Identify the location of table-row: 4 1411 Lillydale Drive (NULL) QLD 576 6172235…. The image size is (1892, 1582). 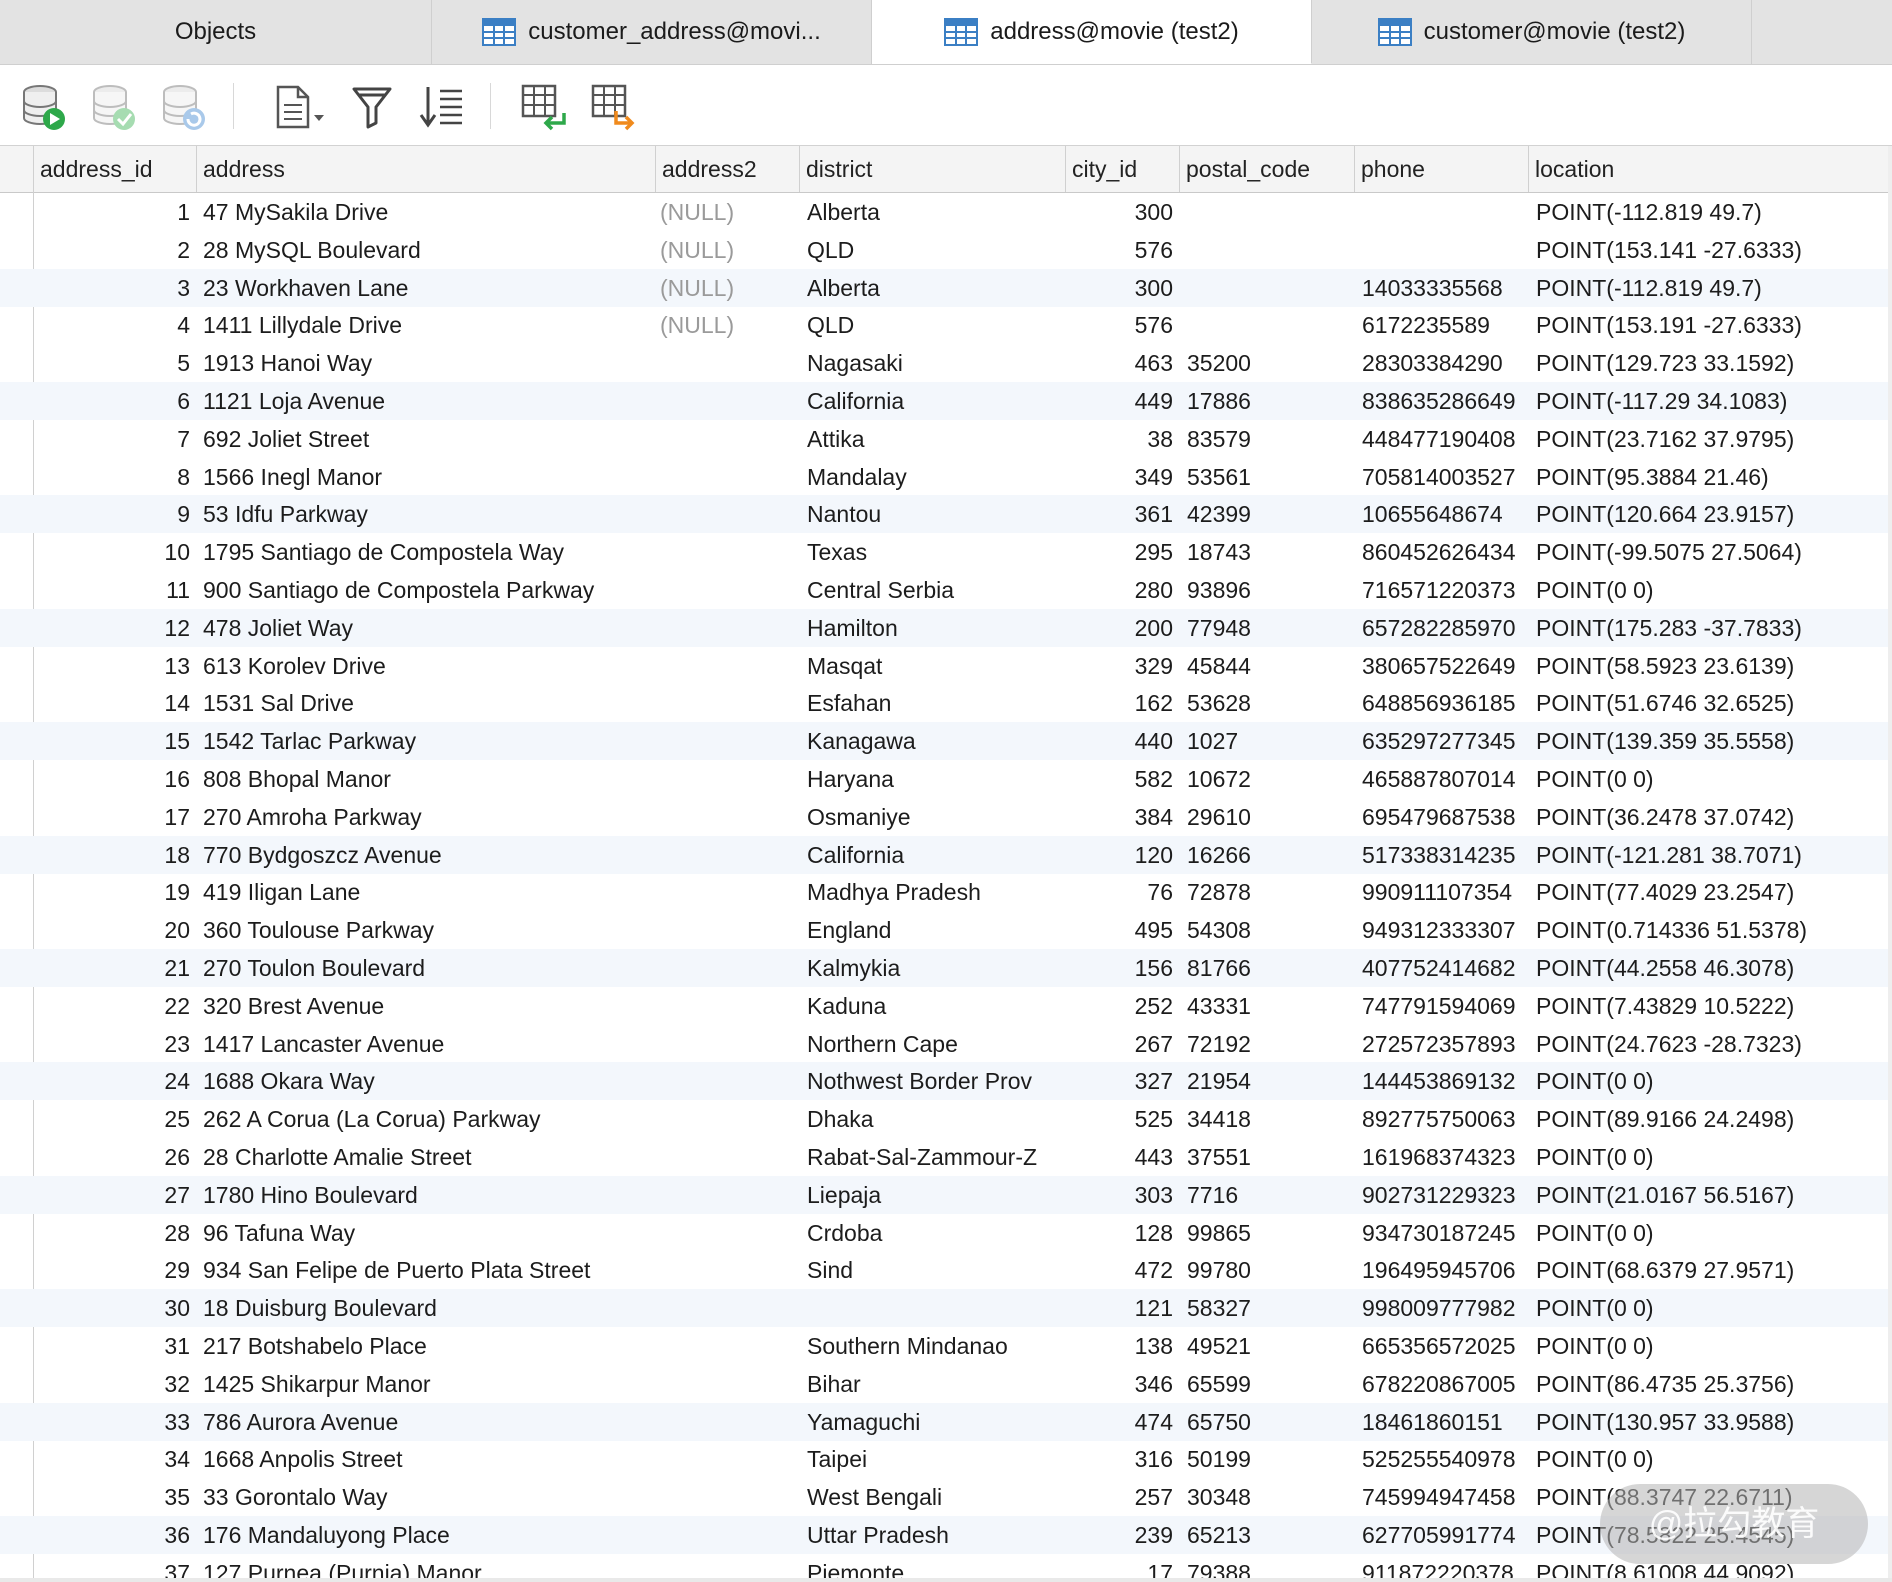
(946, 325).